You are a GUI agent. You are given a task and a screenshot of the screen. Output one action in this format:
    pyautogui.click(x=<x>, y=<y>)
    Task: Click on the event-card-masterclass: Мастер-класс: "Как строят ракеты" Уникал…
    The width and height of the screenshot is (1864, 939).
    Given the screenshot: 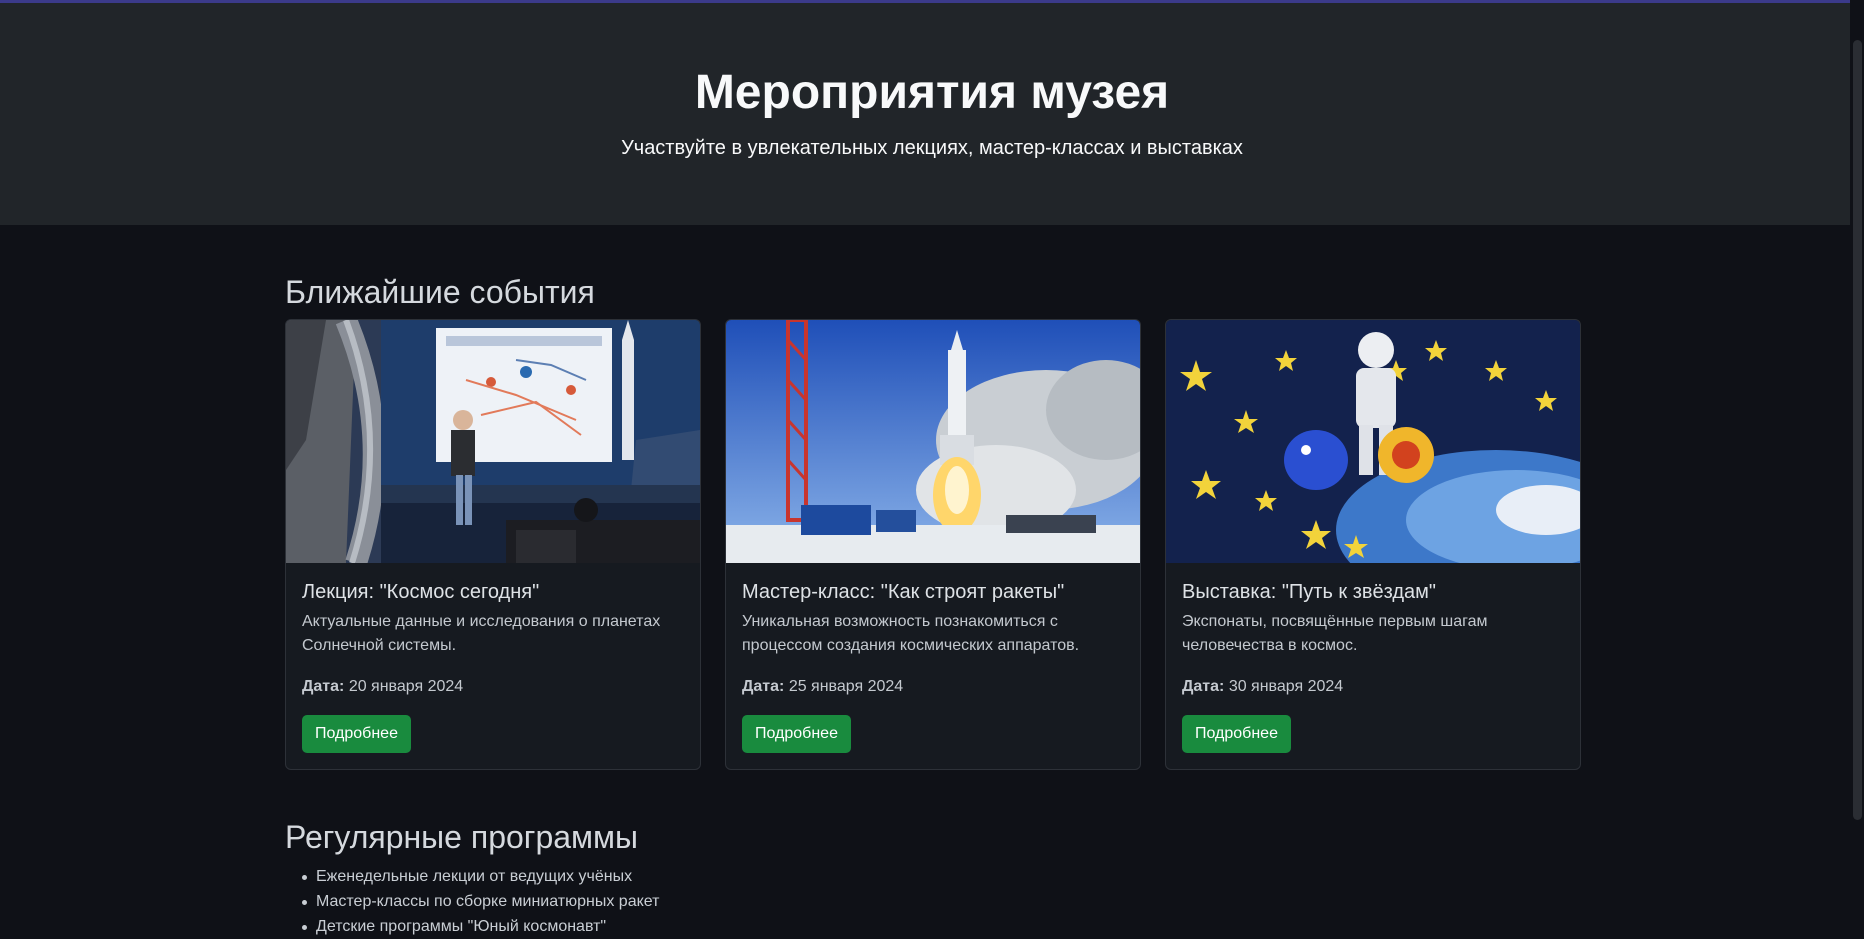 What is the action you would take?
    pyautogui.click(x=933, y=544)
    